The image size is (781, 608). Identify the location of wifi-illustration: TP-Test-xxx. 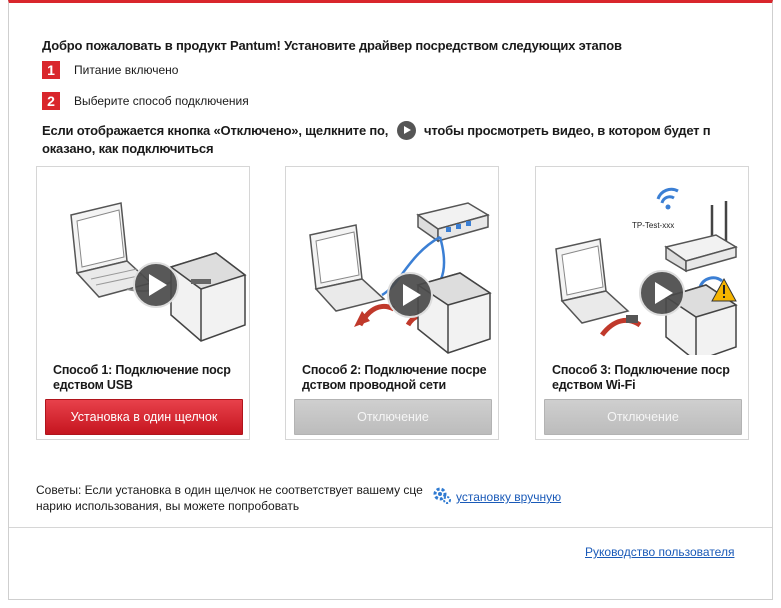
(646, 271).